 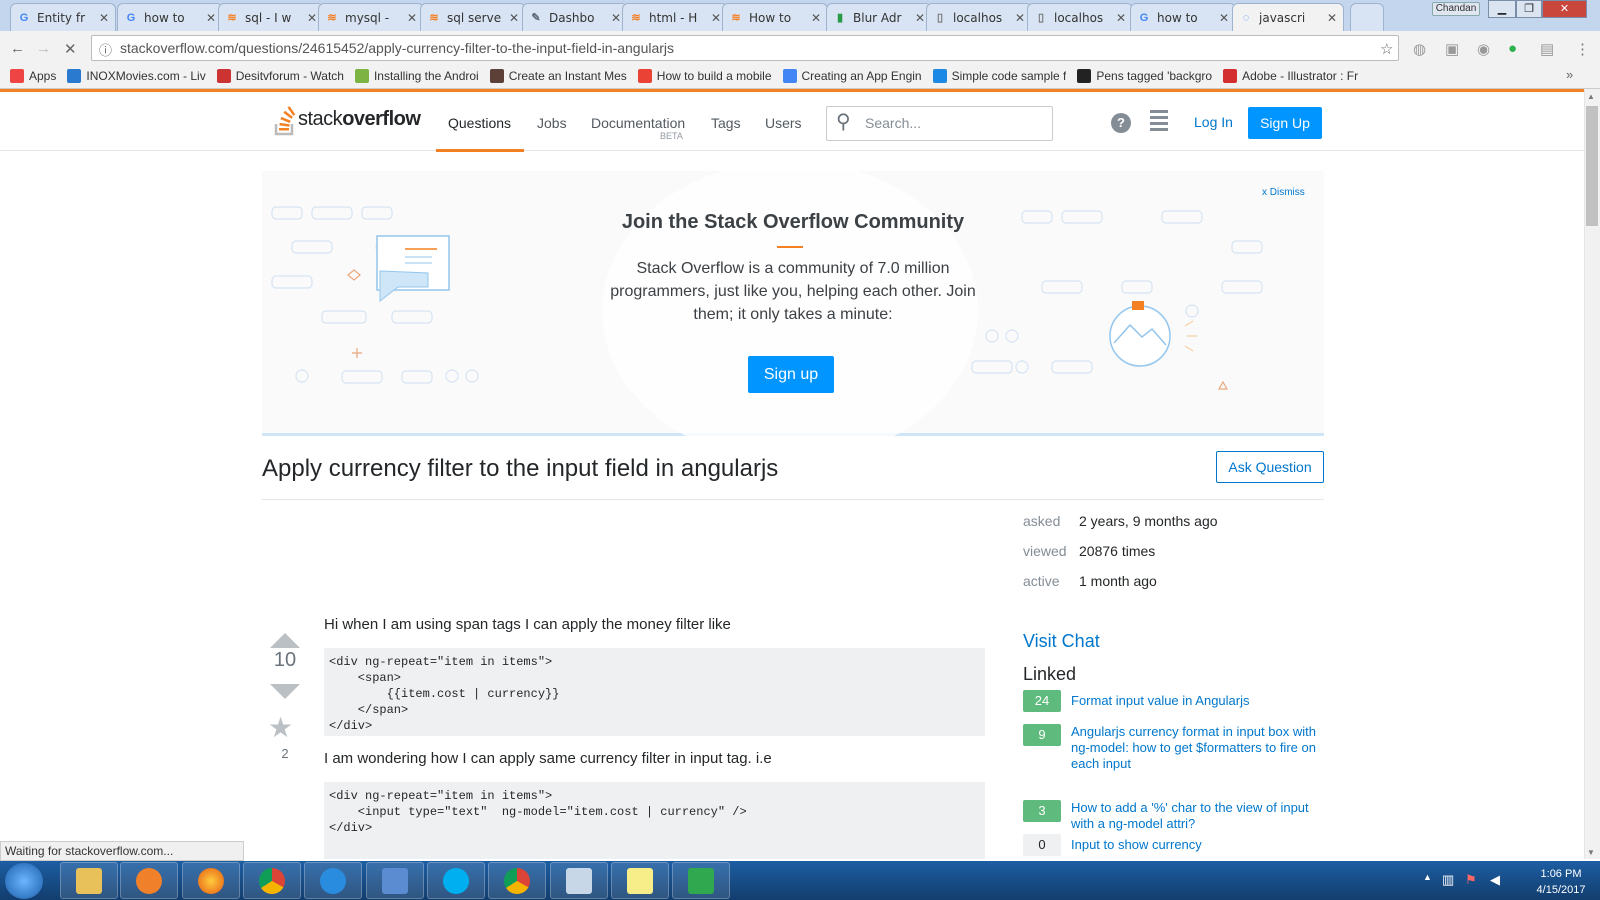 I want to click on browser-tab: ▮ Blur Adr ✕, so click(x=879, y=17).